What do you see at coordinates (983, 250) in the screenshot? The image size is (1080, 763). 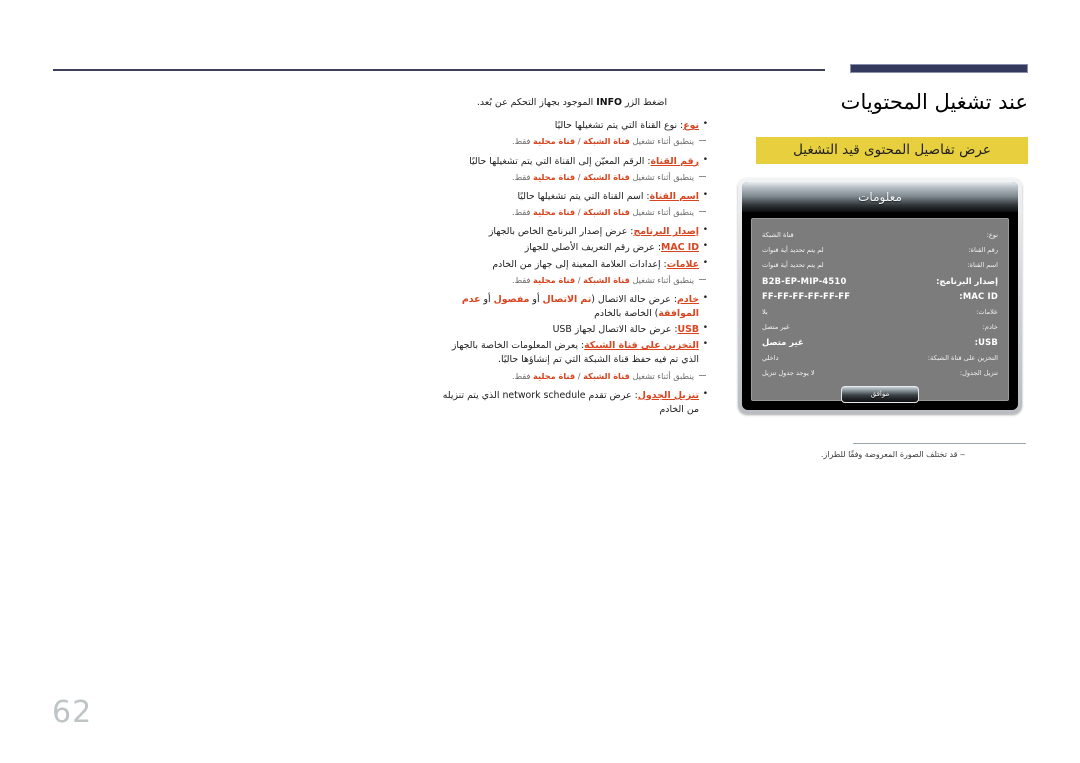 I see `dialog-info-label: رقم القناة:` at bounding box center [983, 250].